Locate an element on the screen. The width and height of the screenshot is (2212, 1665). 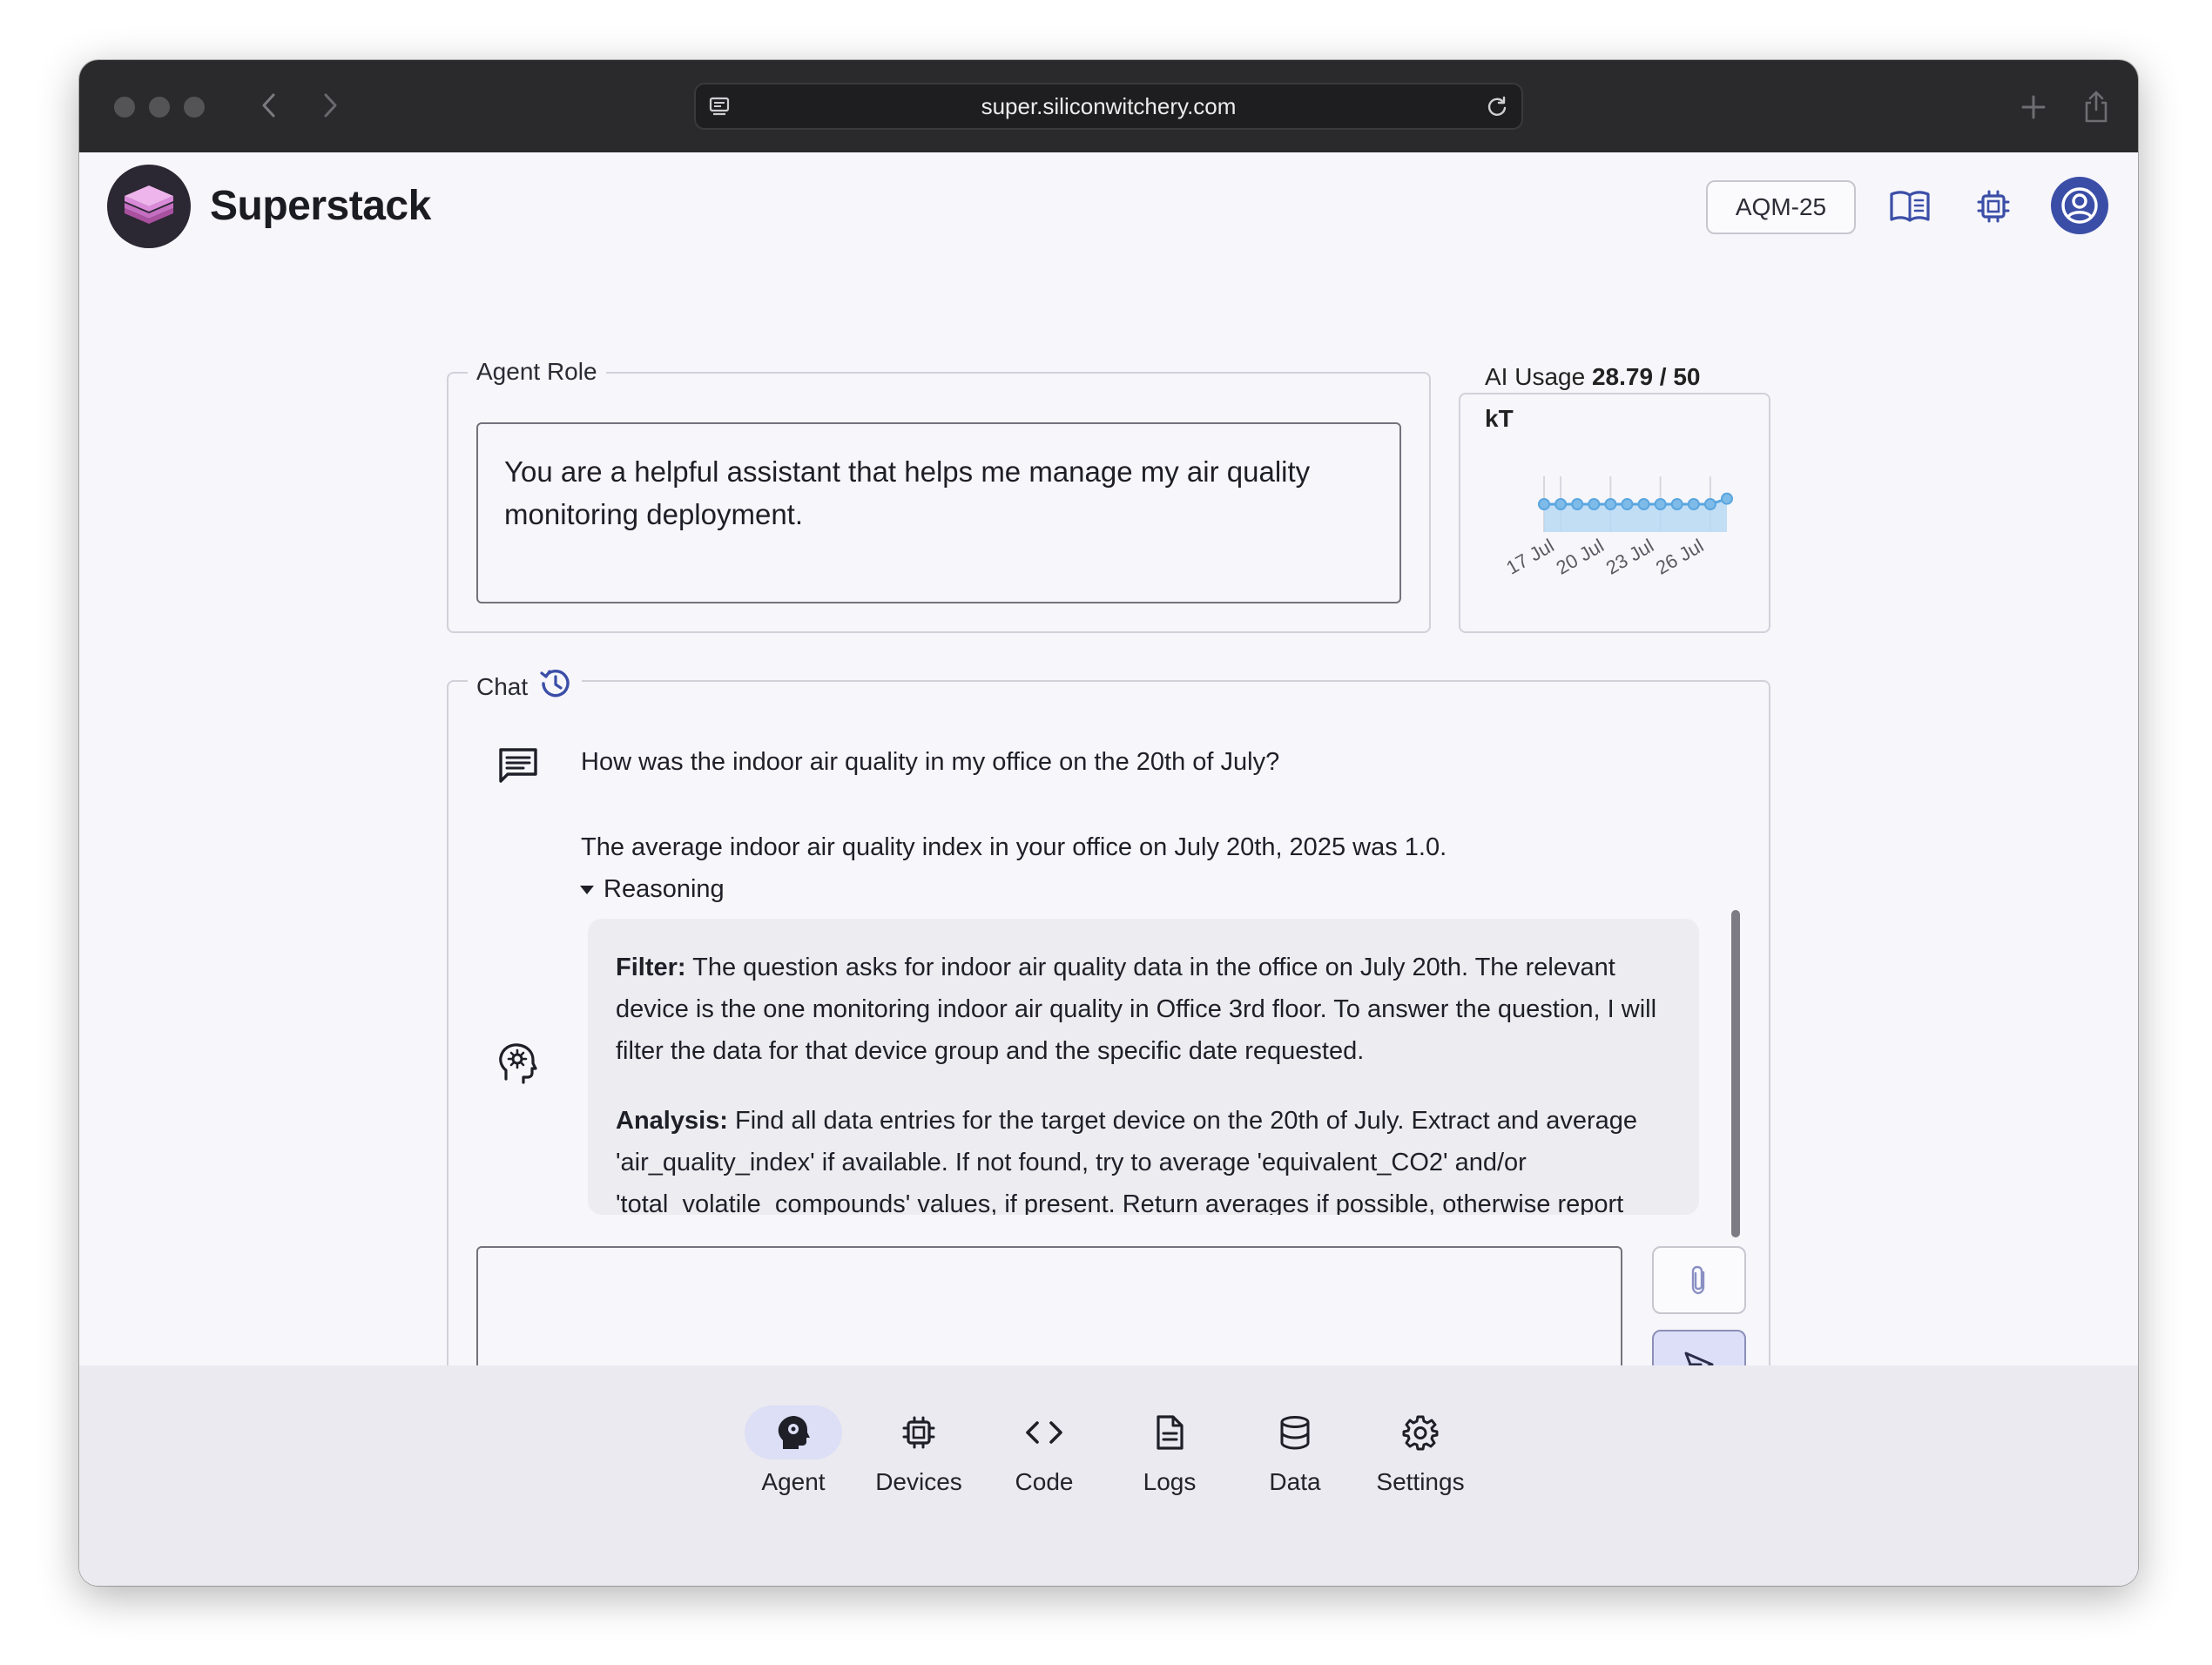
filter-label: Filter: is located at coordinates (651, 968).